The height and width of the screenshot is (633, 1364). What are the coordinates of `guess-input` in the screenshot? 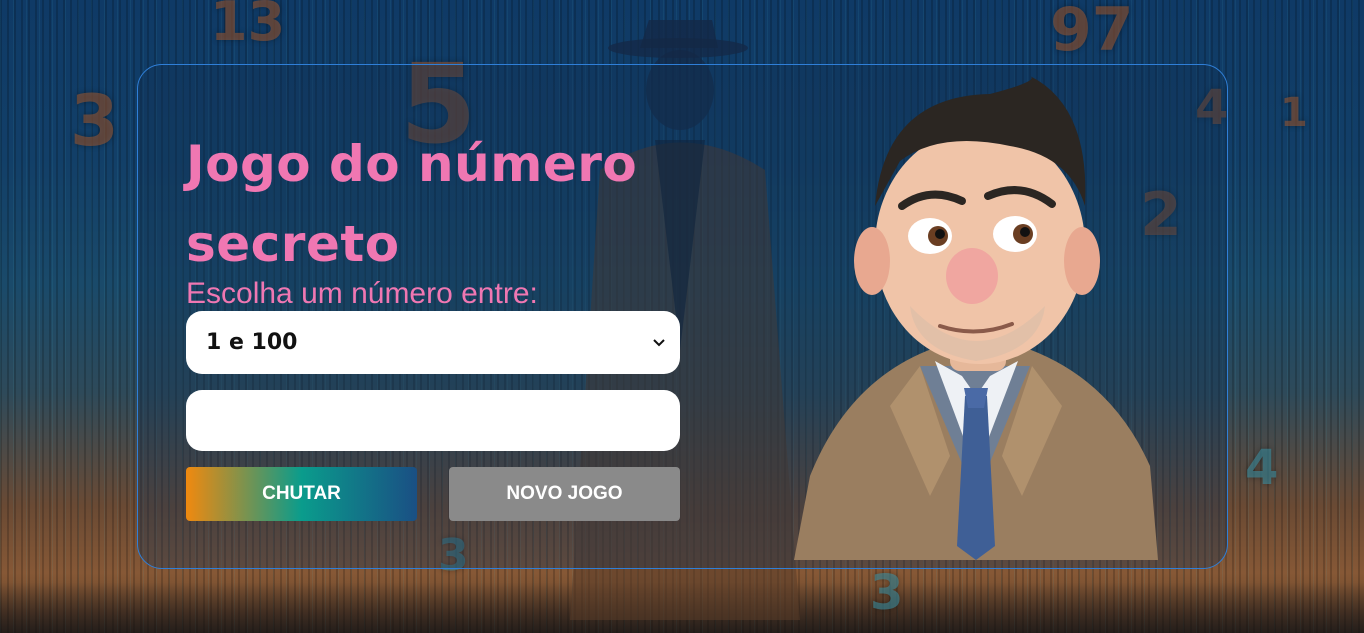 It's located at (433, 420).